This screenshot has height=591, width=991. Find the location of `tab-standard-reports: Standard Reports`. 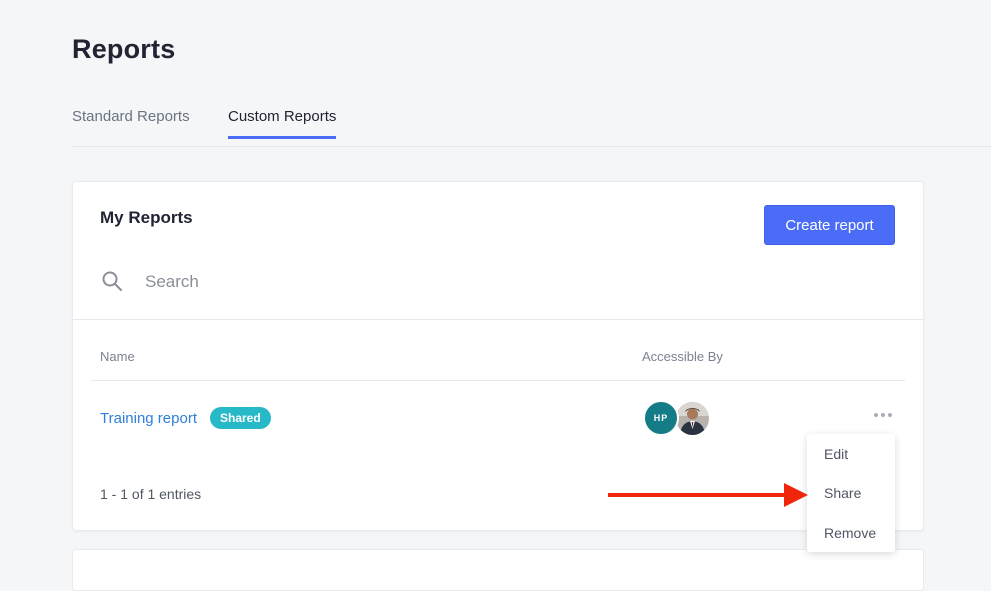

tab-standard-reports: Standard Reports is located at coordinates (131, 123).